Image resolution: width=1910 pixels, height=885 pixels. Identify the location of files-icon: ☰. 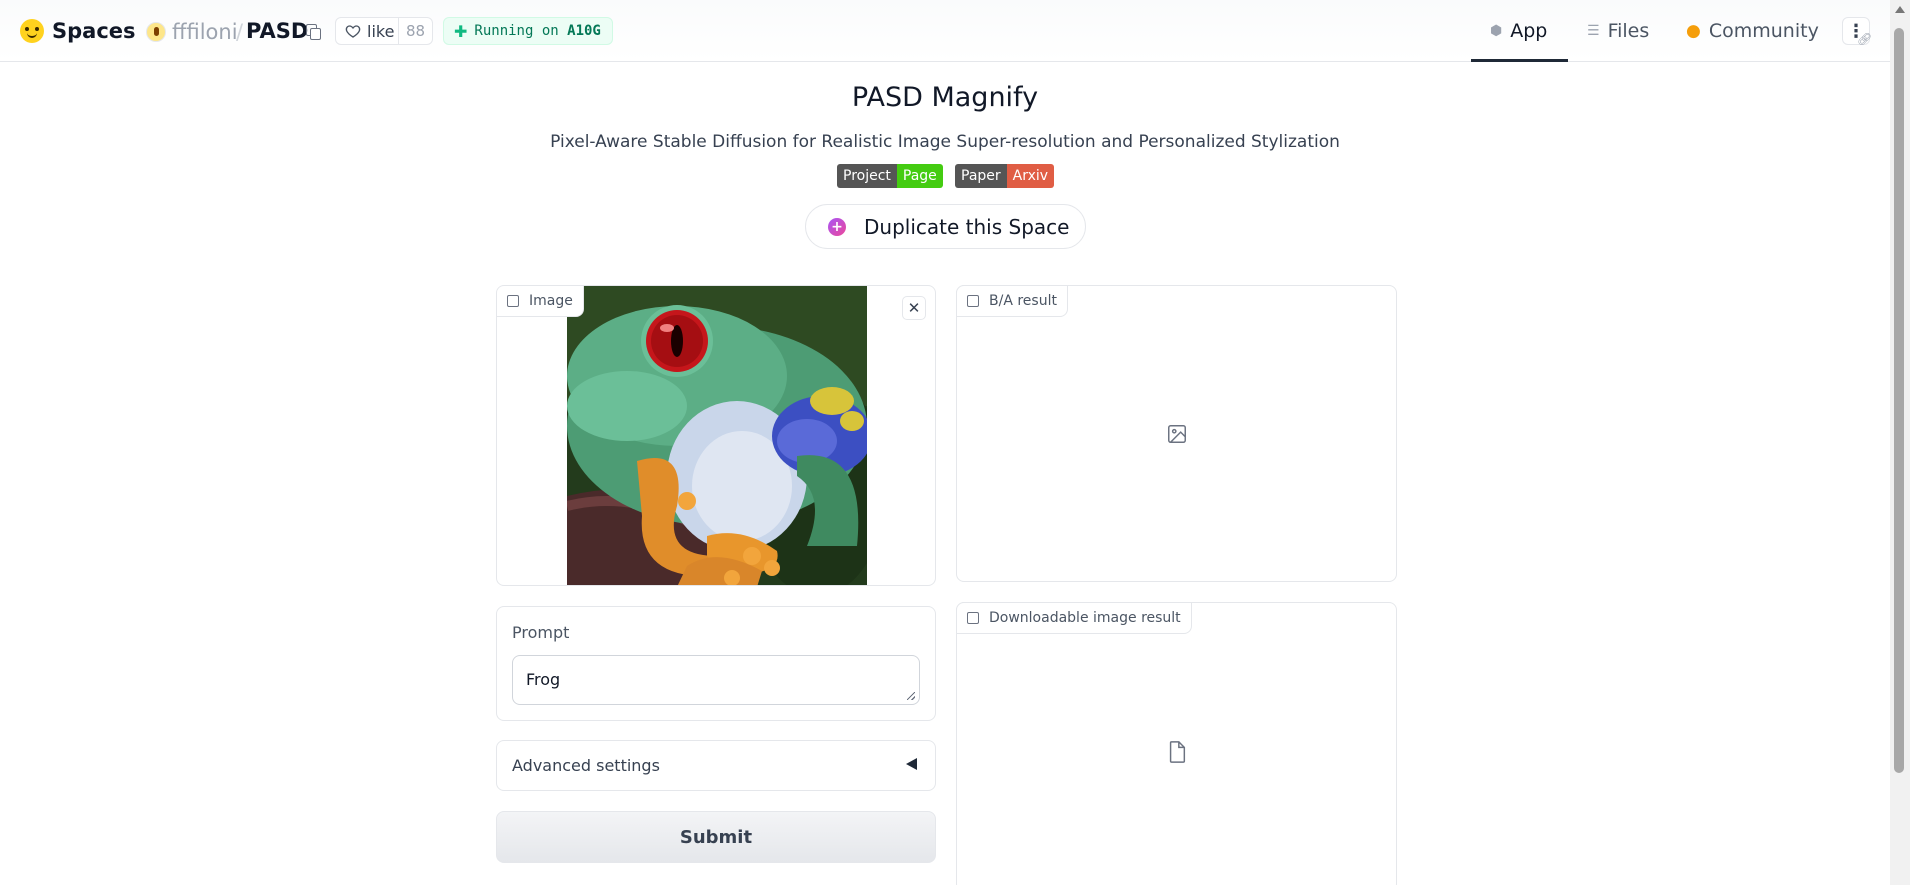
(1593, 31).